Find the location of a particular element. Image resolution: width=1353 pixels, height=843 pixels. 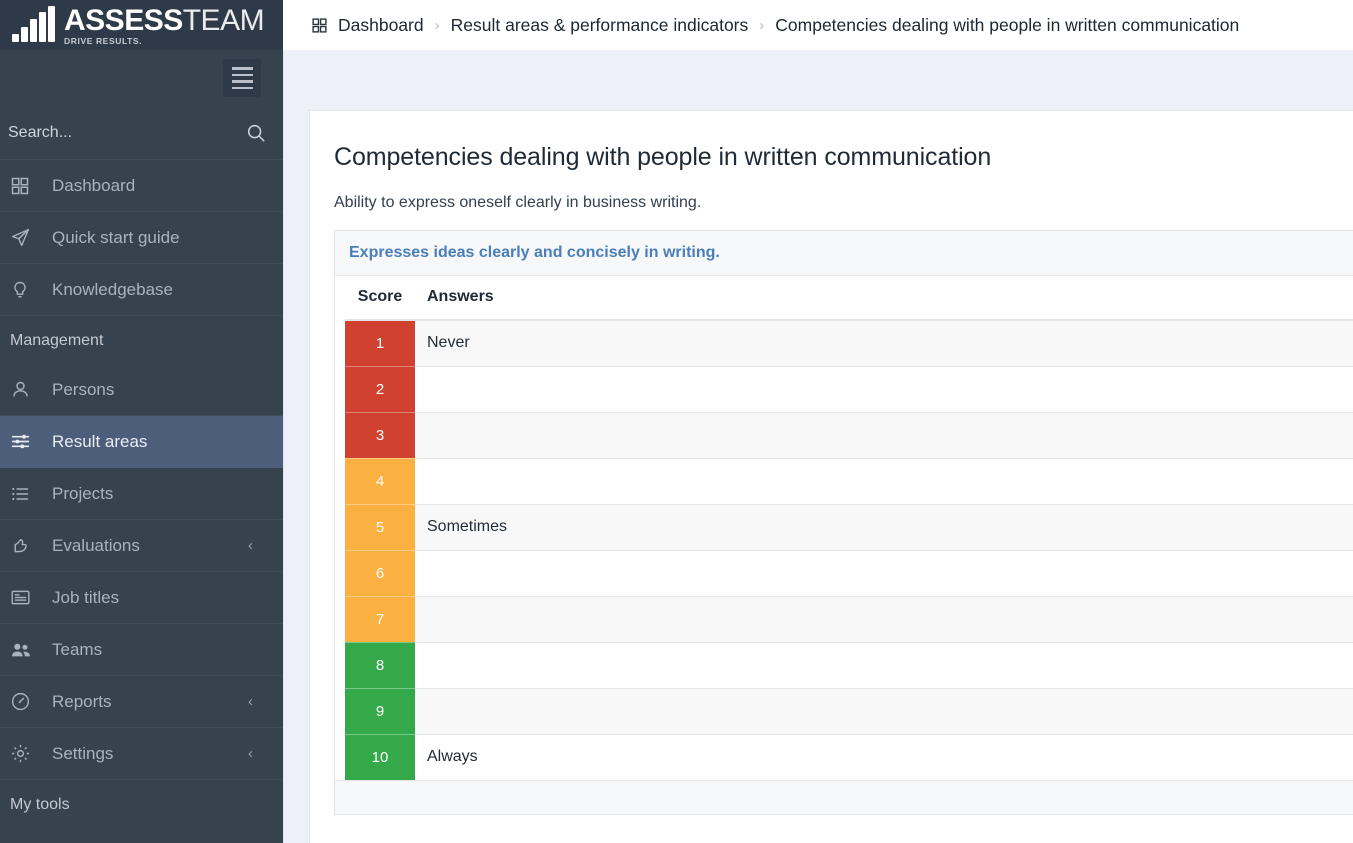

lightbulb-icon is located at coordinates (25, 290).